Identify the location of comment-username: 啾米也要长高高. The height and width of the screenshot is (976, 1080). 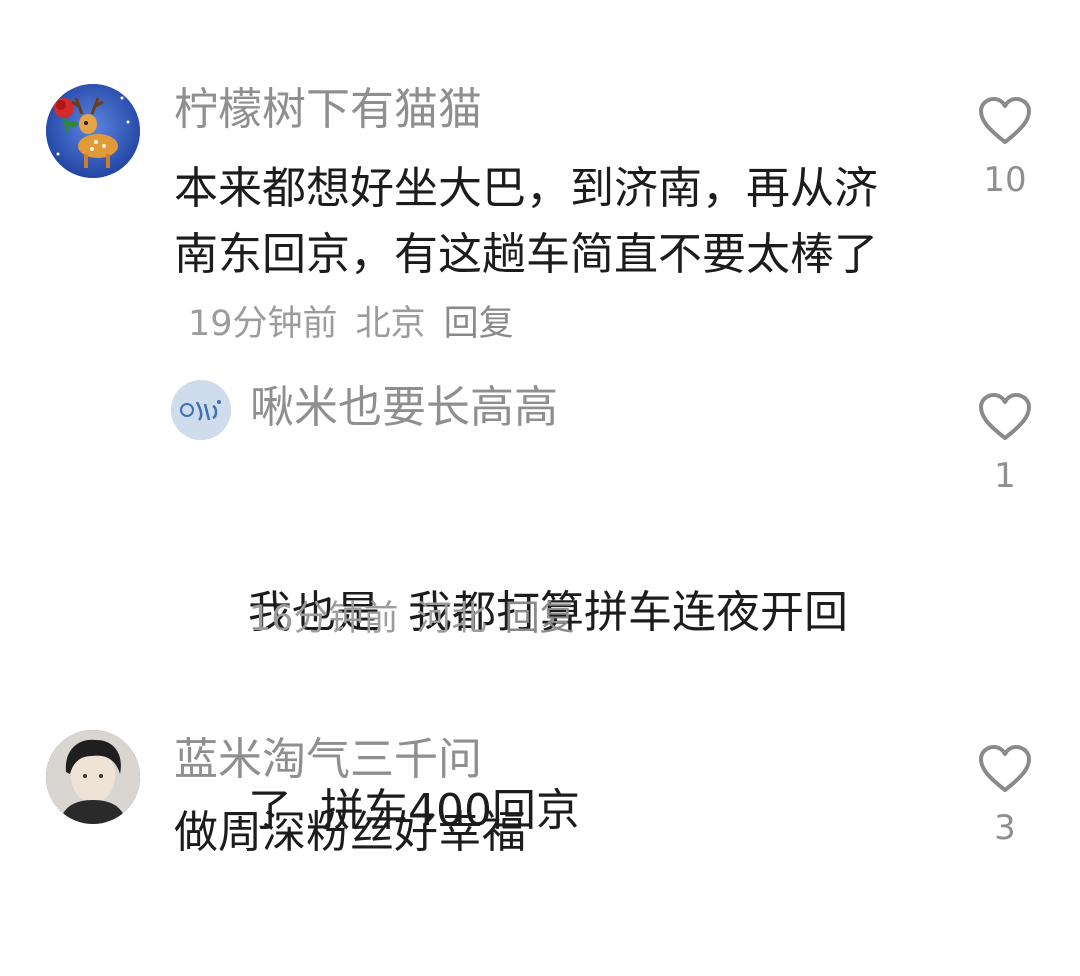
(404, 408).